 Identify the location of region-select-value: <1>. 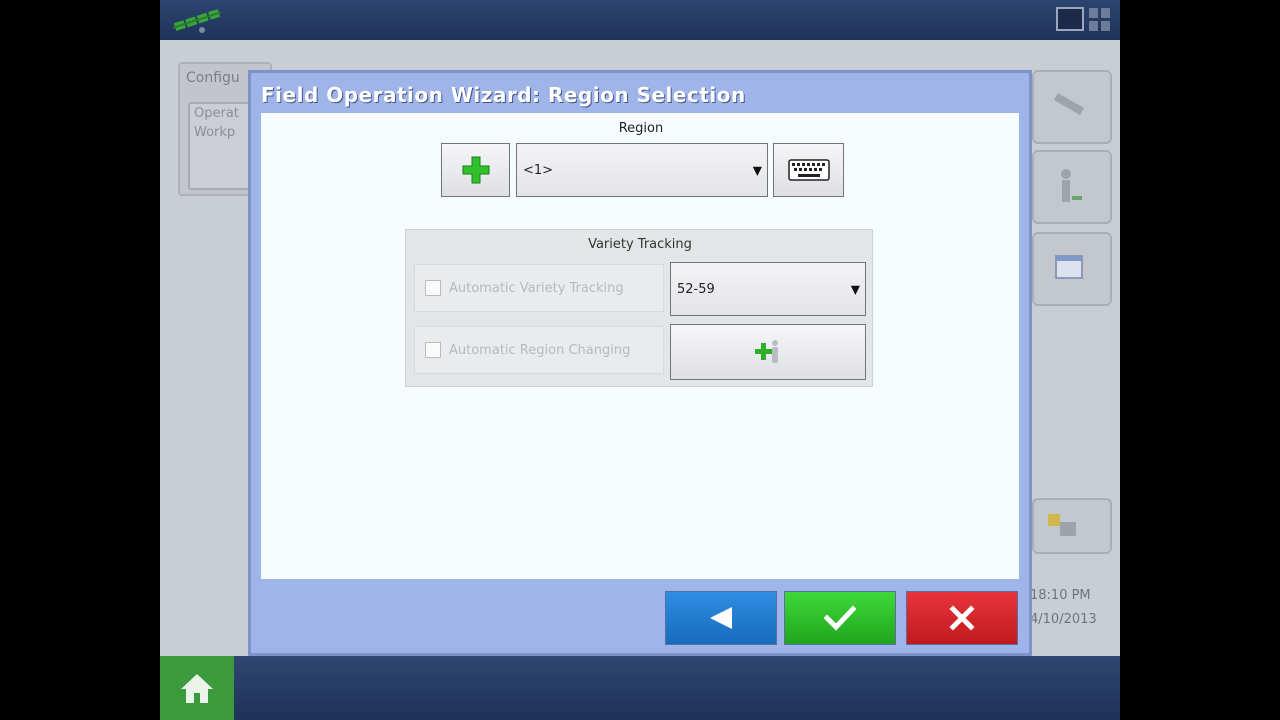
(538, 170).